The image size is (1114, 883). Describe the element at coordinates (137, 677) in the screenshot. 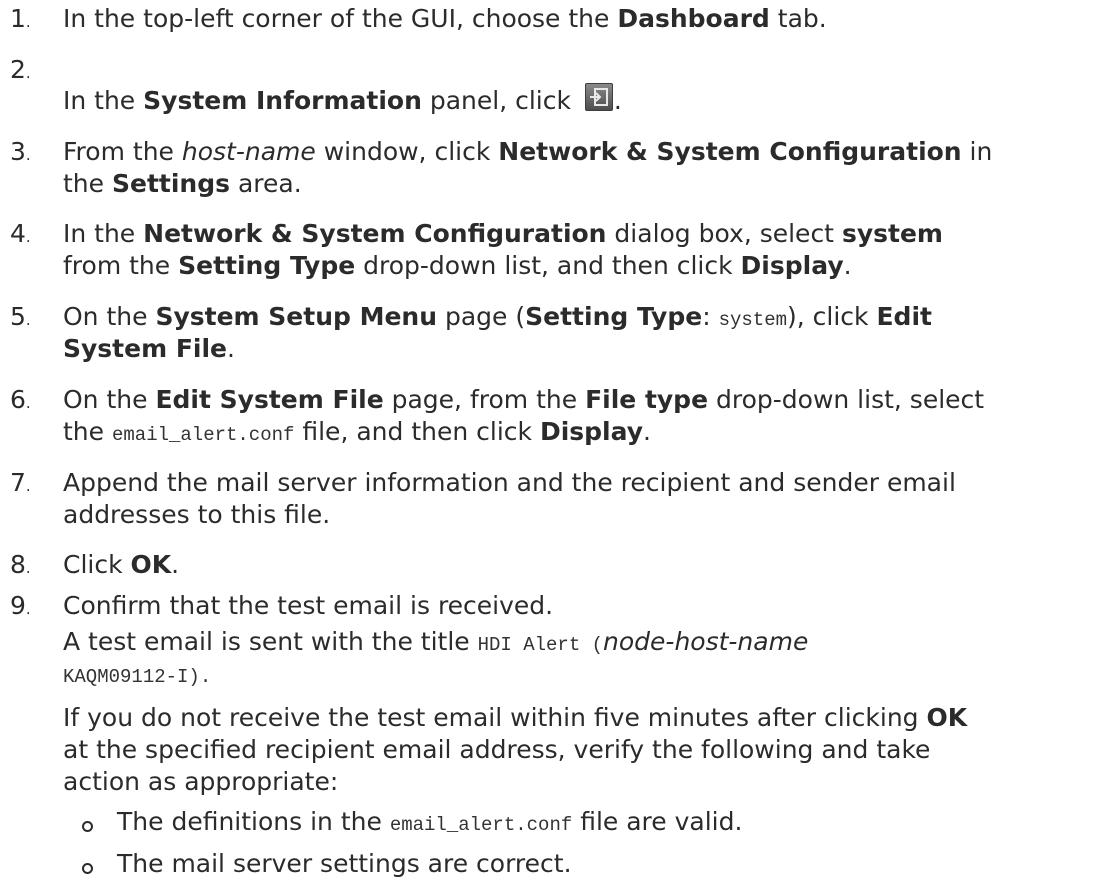

I see `step-result-cont: KAQM09112-I).` at that location.